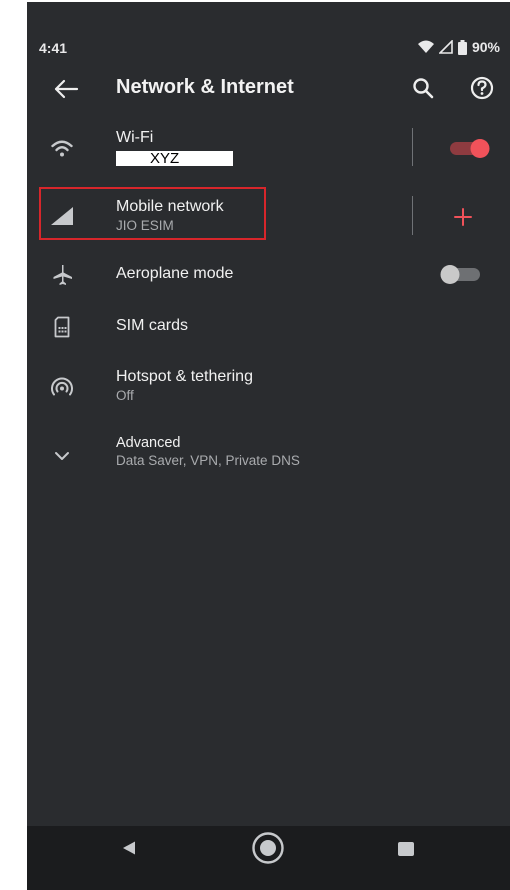 The image size is (510, 890). What do you see at coordinates (184, 376) in the screenshot?
I see `hotspot-label: Hotspot & tethering` at bounding box center [184, 376].